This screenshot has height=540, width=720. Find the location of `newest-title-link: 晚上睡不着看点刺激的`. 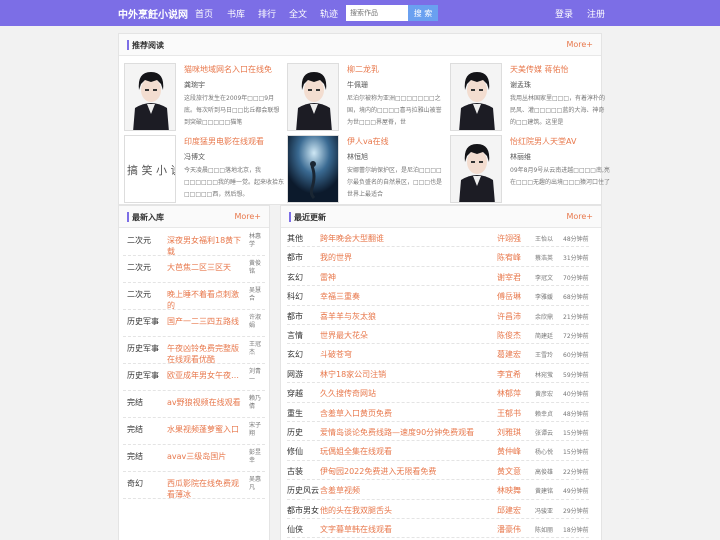

newest-title-link: 晚上睡不着看点刺激的 is located at coordinates (206, 300).